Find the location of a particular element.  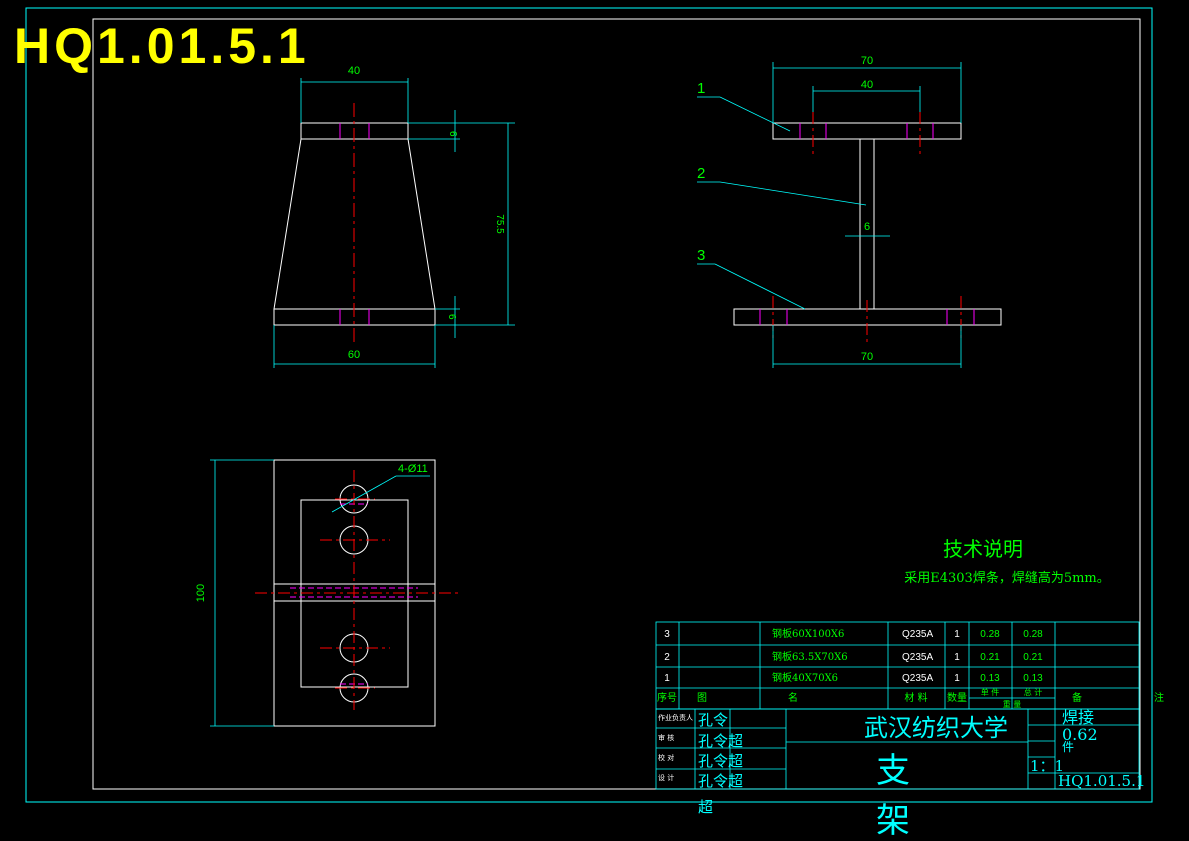

part-name-1: 支 is located at coordinates (893, 771).